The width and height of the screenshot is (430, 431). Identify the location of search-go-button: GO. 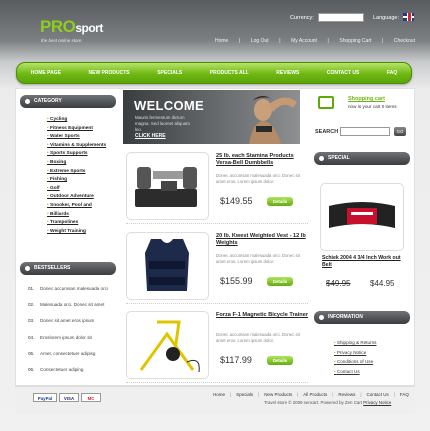
(400, 131).